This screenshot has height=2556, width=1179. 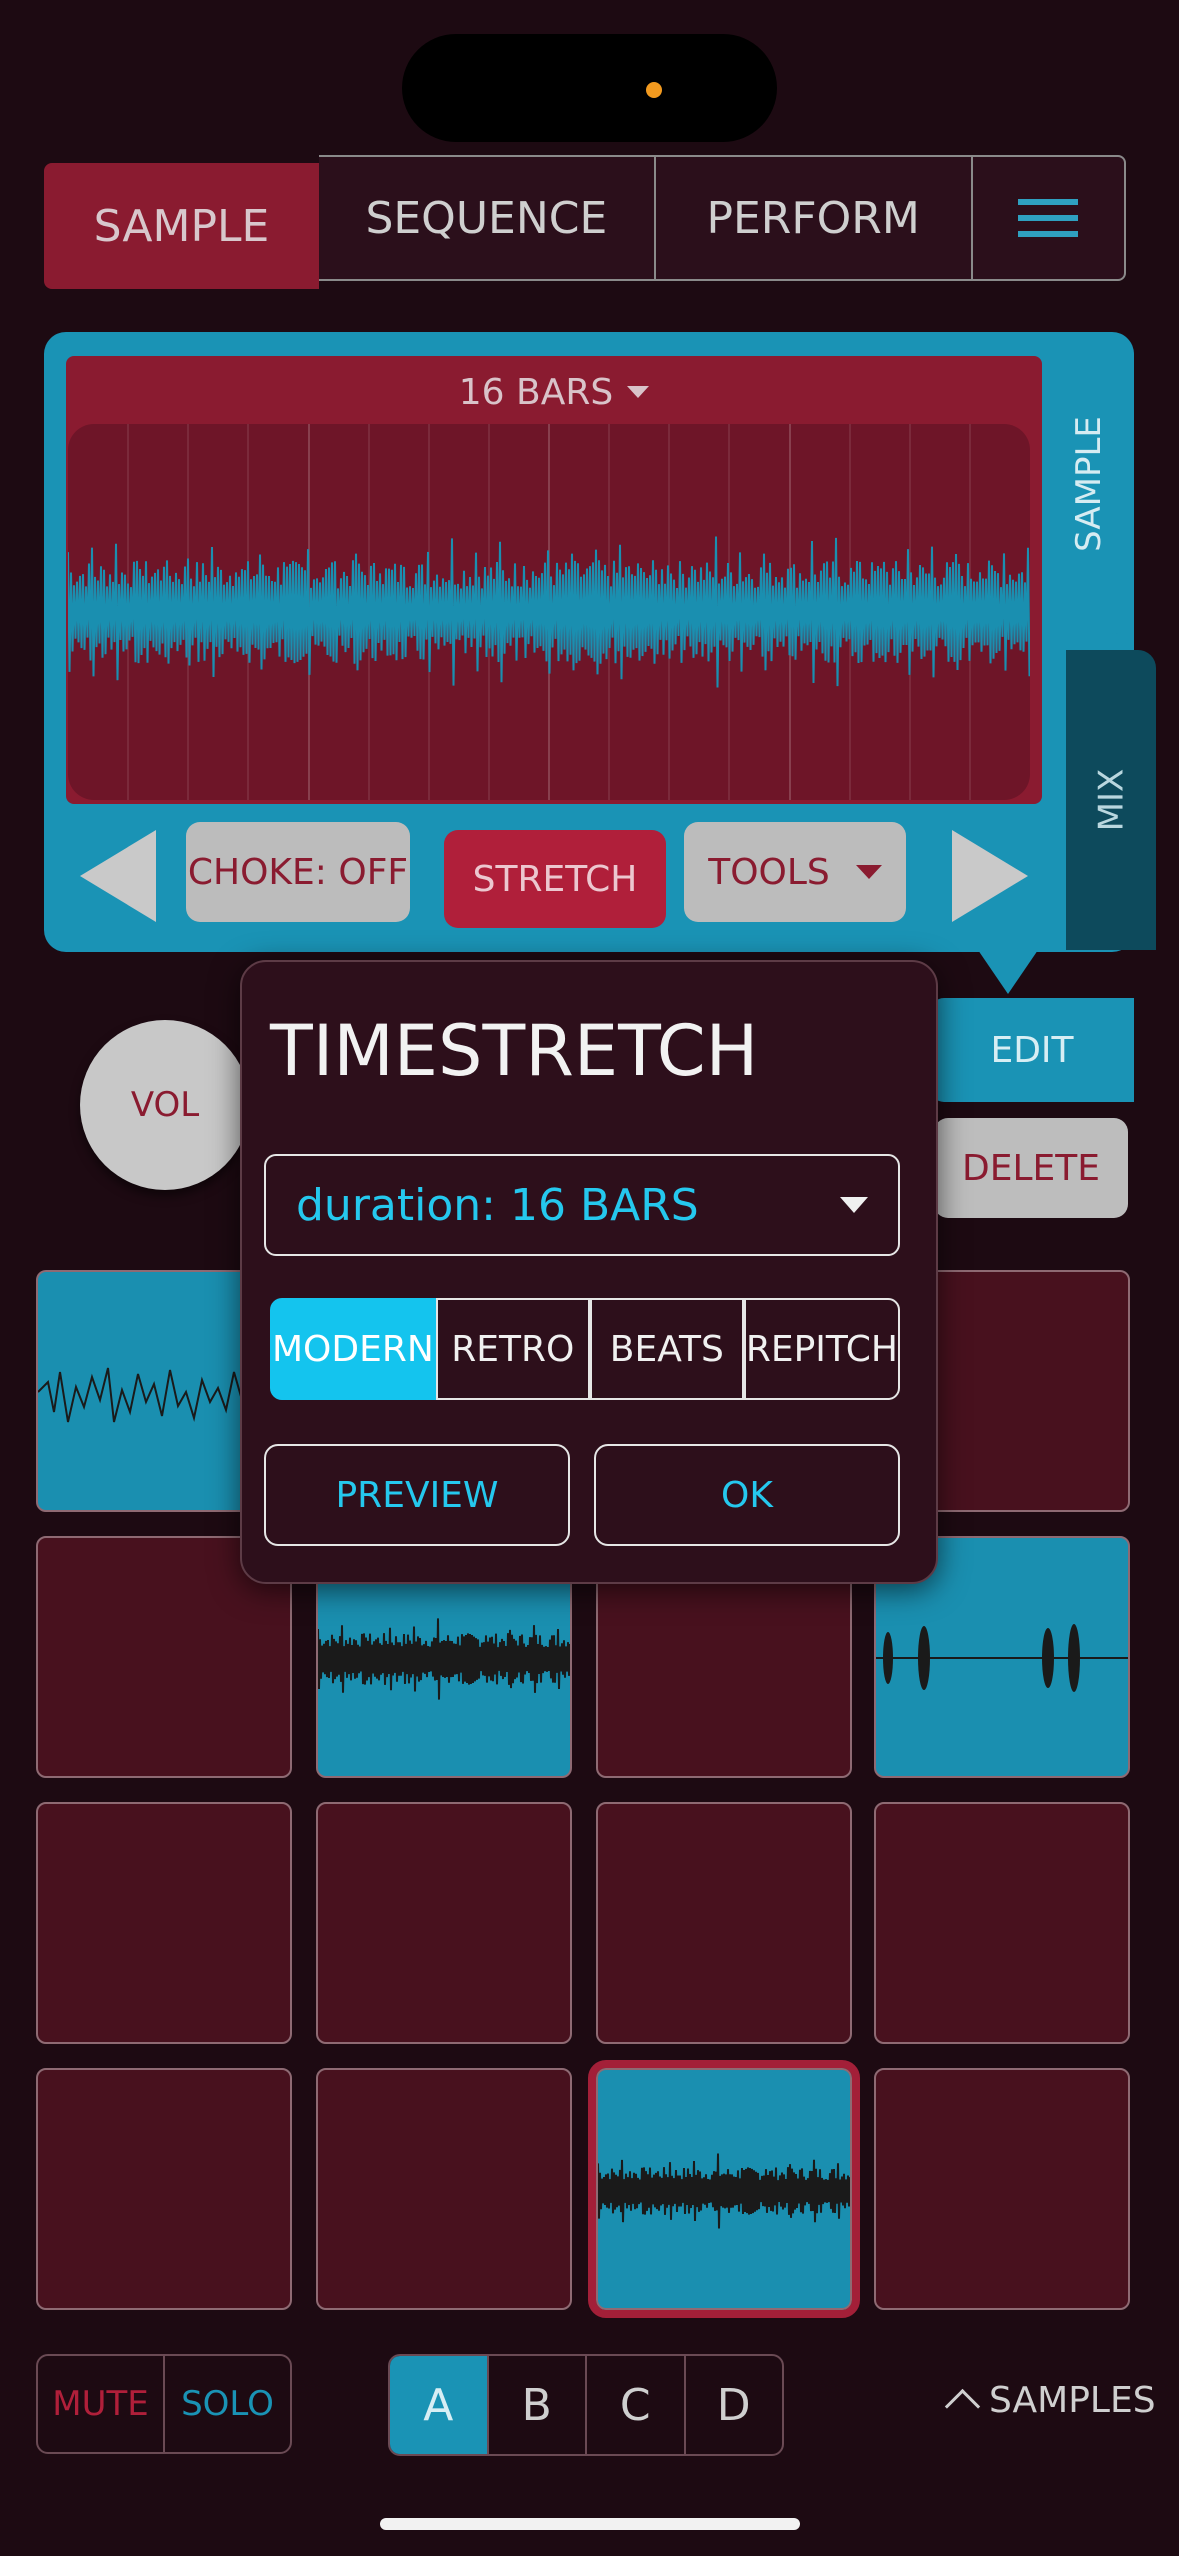 I want to click on mode-beats-label: BEATS, so click(x=666, y=1349).